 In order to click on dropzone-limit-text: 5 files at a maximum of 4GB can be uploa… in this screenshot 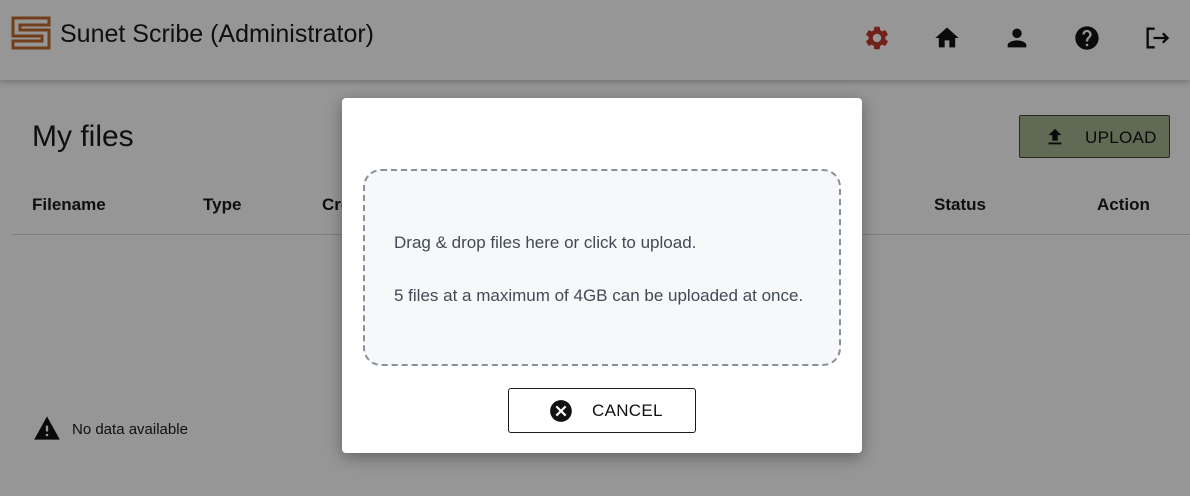, I will do `click(599, 295)`.